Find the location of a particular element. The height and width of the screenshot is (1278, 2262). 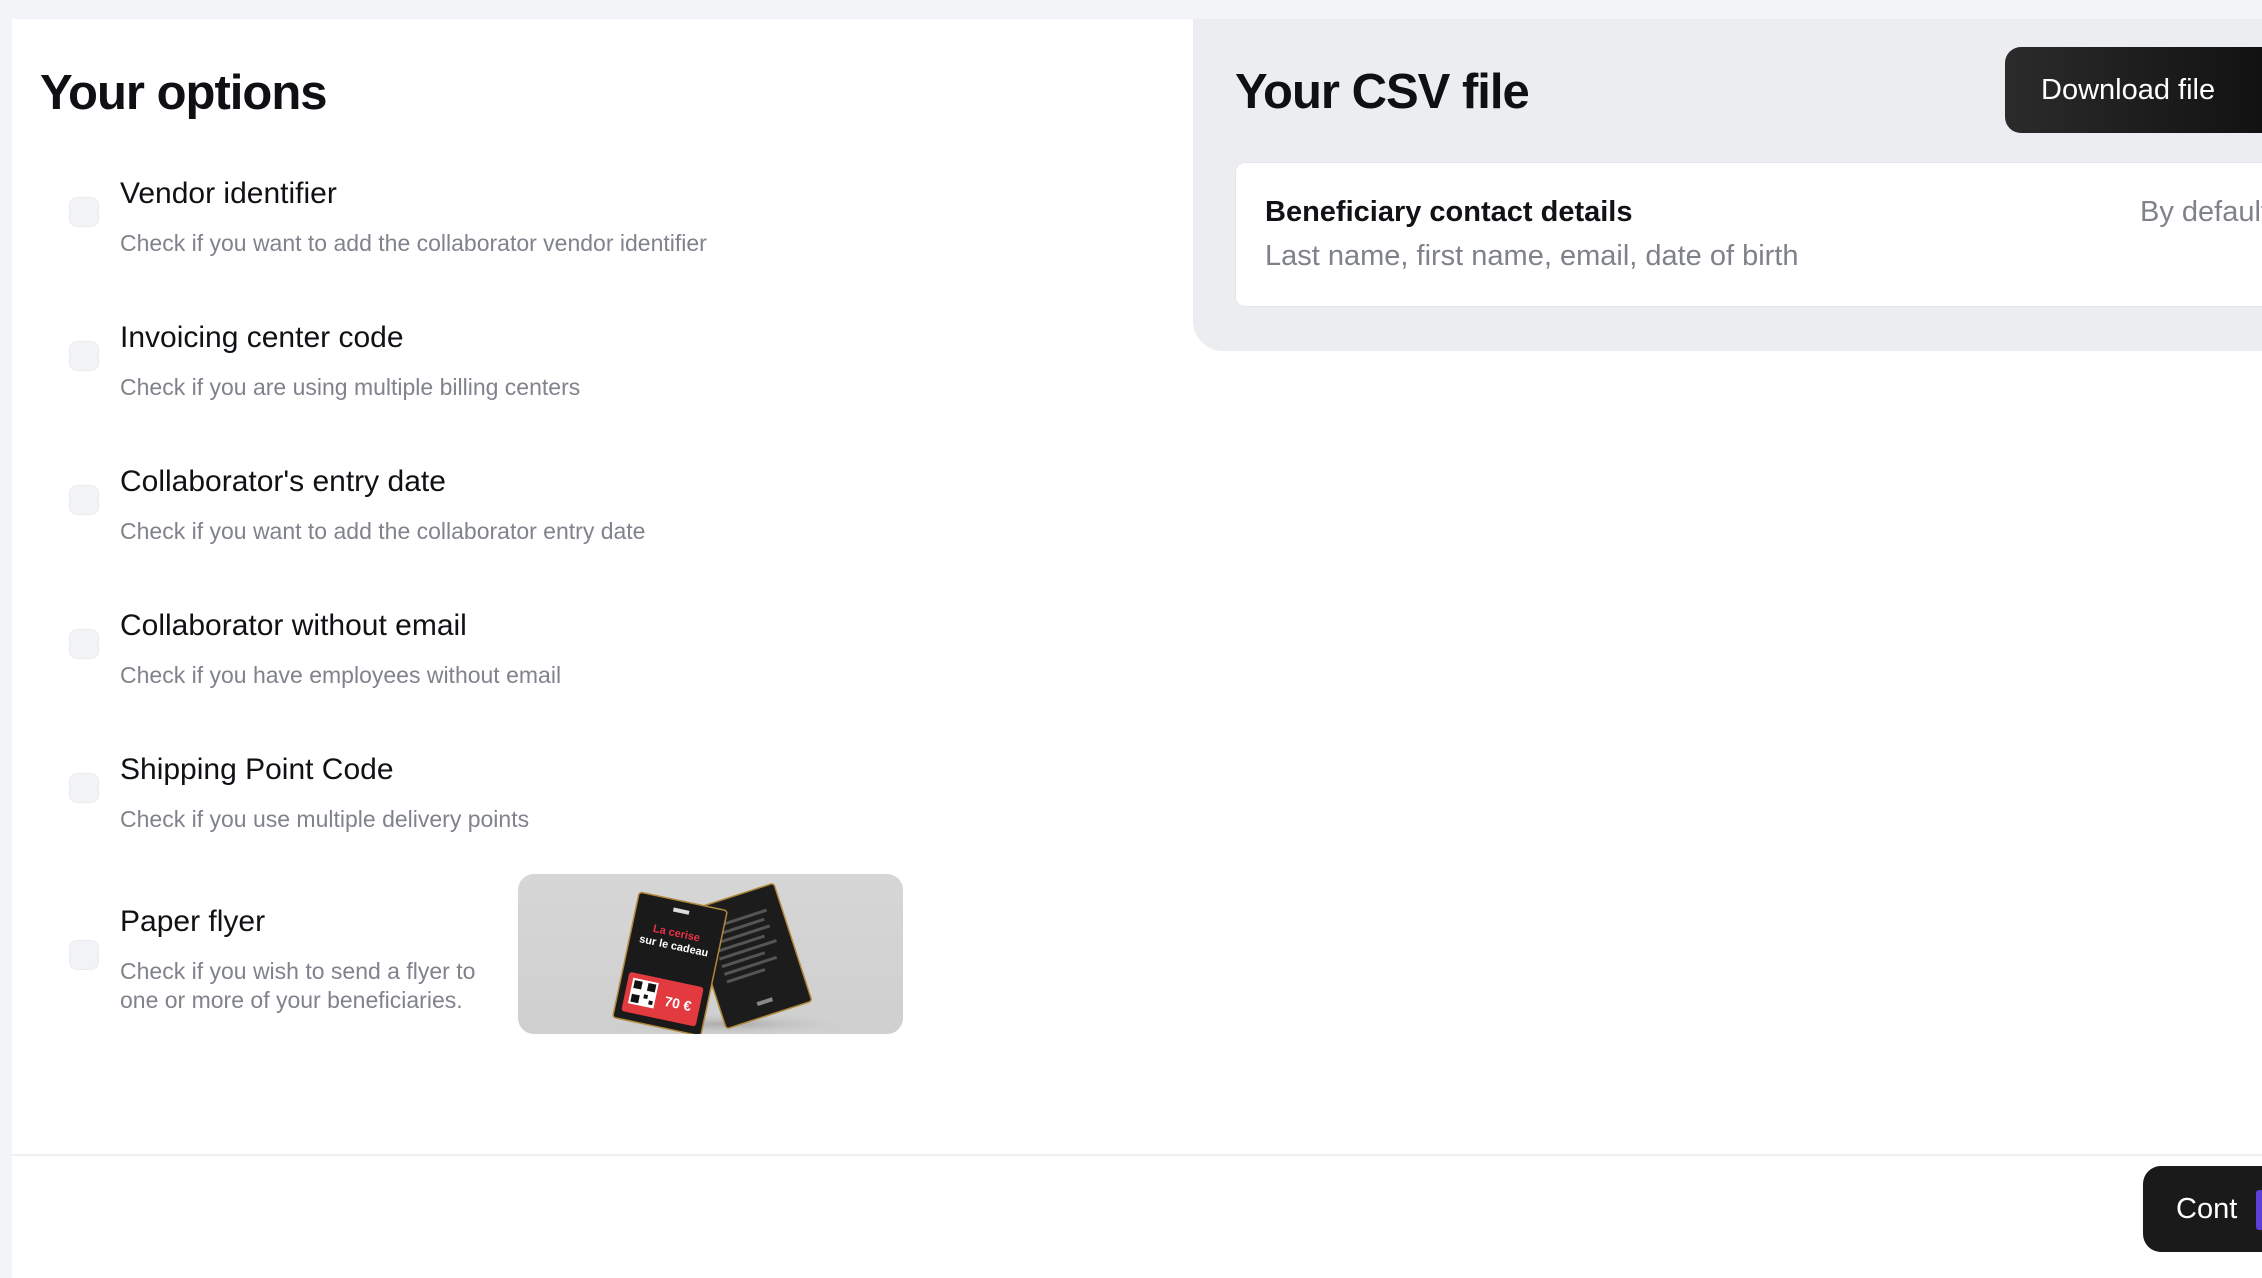

option-title: Shipping Point Code is located at coordinates (257, 769).